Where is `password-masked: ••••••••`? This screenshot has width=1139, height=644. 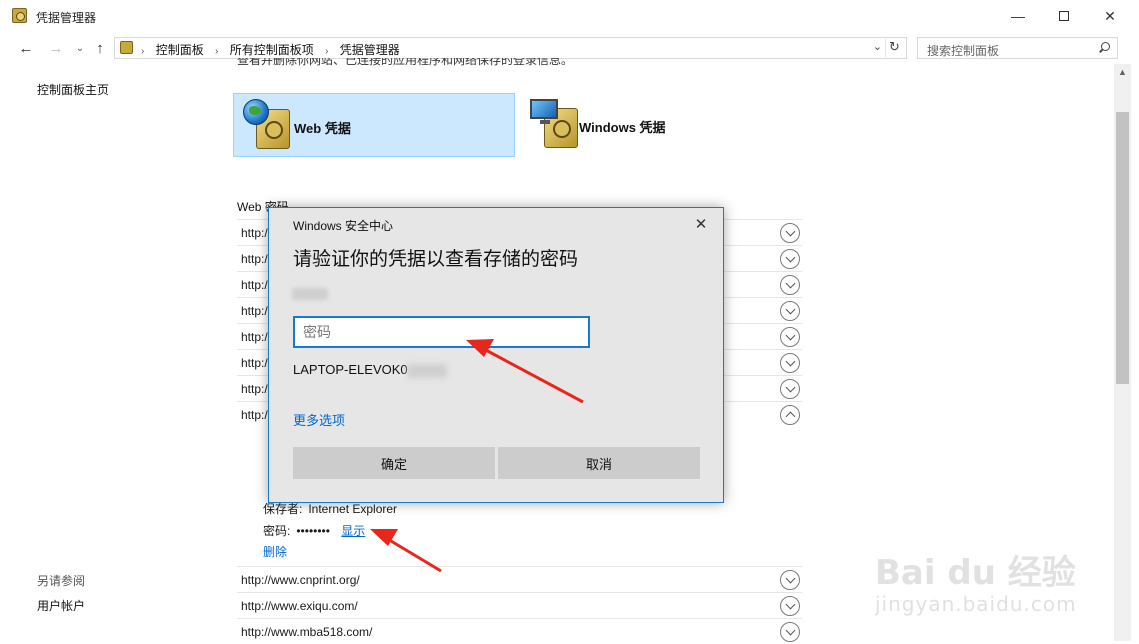
password-masked: •••••••• is located at coordinates (313, 531).